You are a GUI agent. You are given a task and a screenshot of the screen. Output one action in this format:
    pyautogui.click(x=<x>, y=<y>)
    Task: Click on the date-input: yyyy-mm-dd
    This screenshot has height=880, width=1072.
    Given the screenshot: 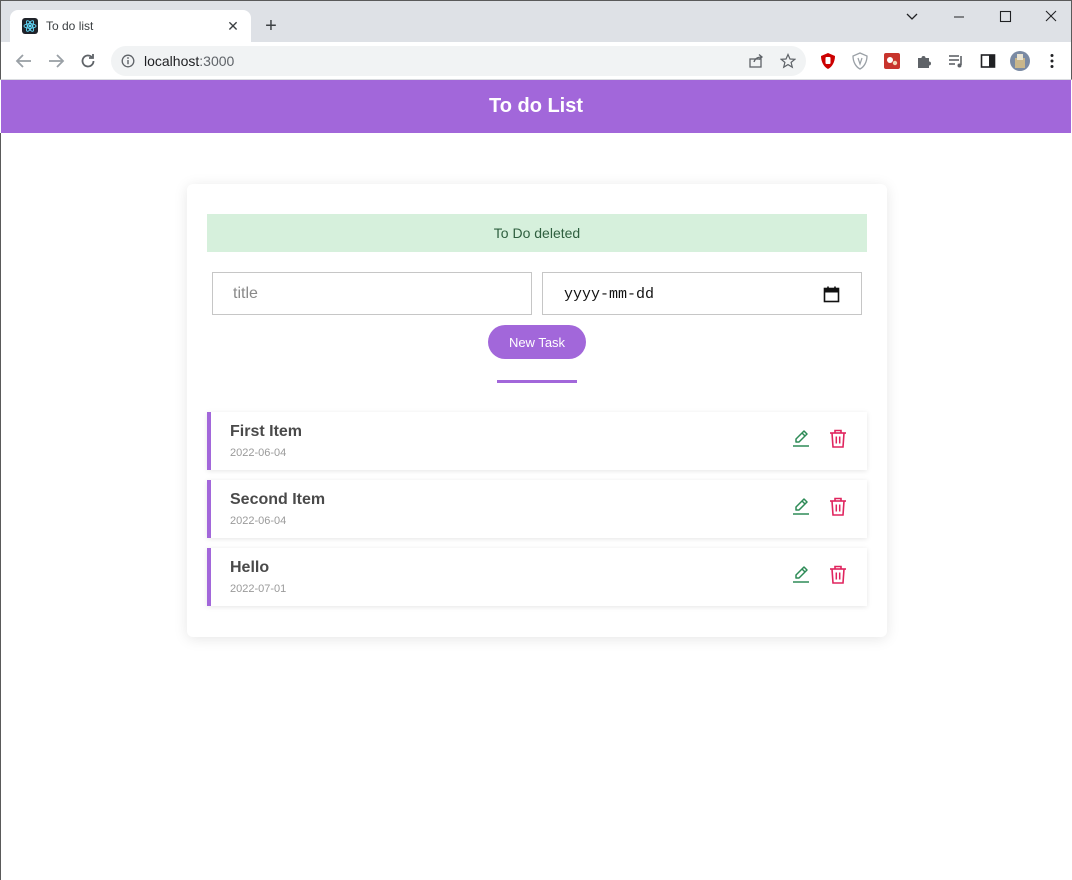 What is the action you would take?
    pyautogui.click(x=702, y=293)
    